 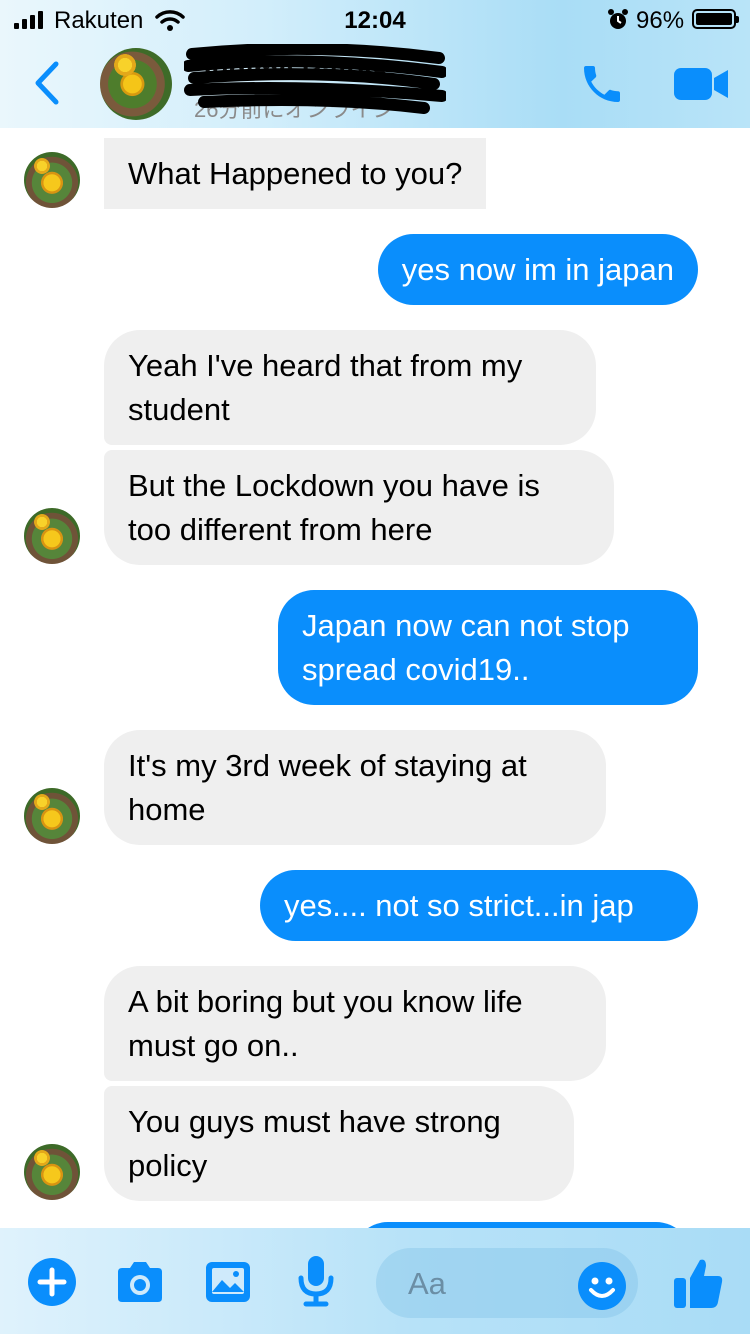 What do you see at coordinates (375, 20) in the screenshot?
I see `status-bar: Rakuten 12:04 96%` at bounding box center [375, 20].